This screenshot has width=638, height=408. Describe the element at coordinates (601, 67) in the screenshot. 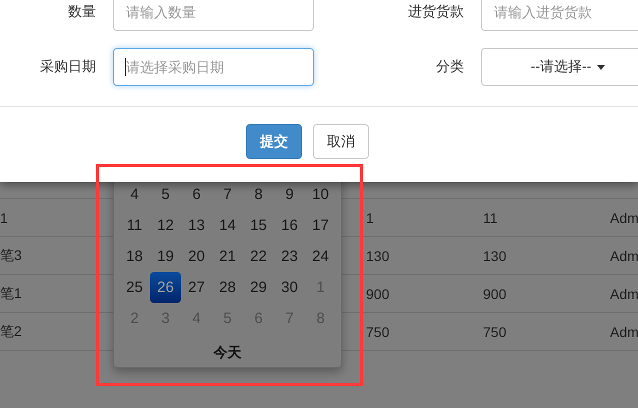

I see `caret-icon` at that location.